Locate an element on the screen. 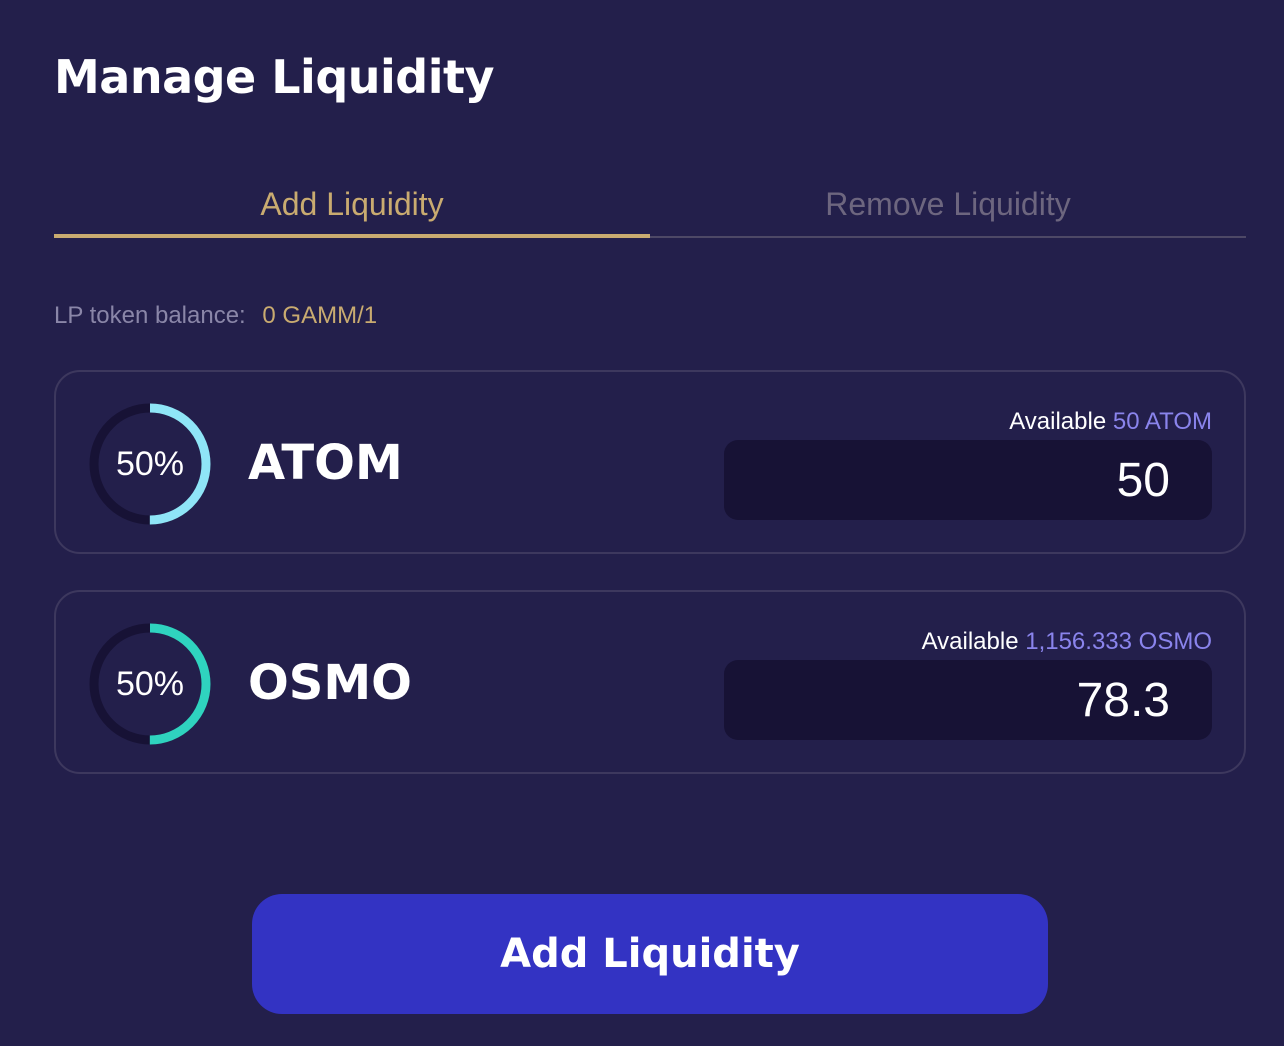 The image size is (1284, 1046). available-amount: 1,156.333 OSMO is located at coordinates (1118, 641).